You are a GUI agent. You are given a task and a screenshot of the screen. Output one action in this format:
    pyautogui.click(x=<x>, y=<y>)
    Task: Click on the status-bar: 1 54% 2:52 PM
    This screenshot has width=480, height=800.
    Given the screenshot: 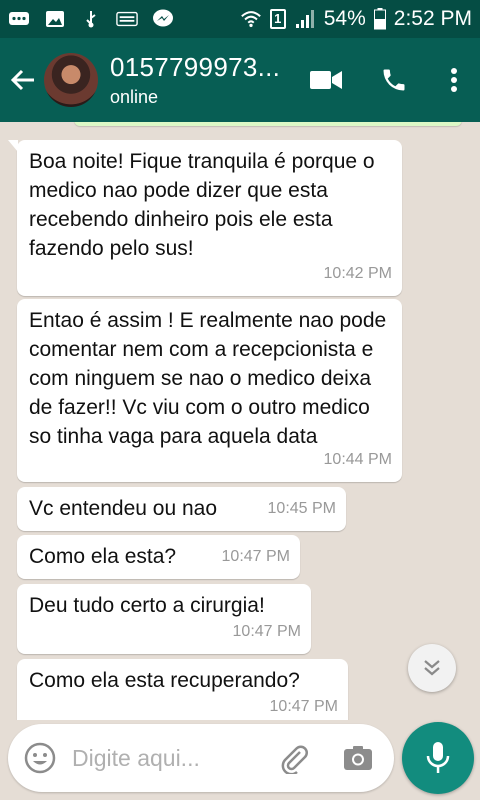 What is the action you would take?
    pyautogui.click(x=240, y=19)
    